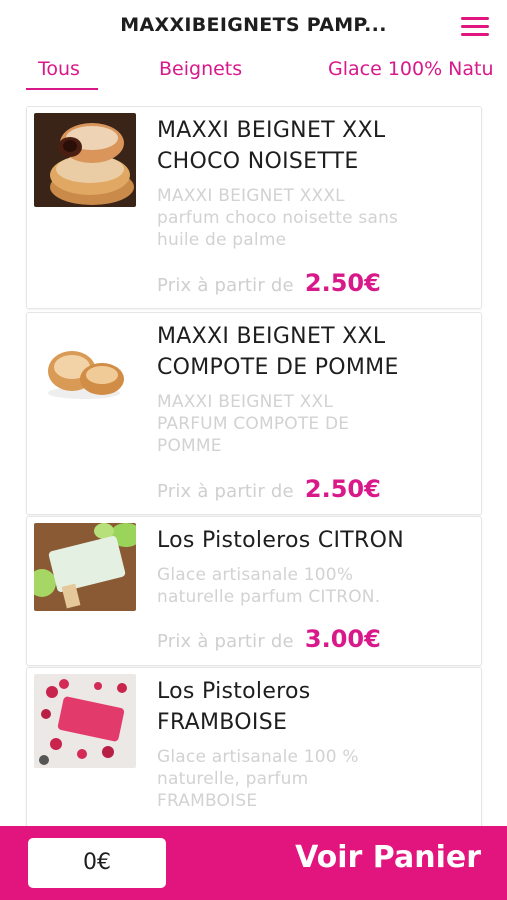 Image resolution: width=507 pixels, height=900 pixels. I want to click on hamburger-menu-icon, so click(475, 28).